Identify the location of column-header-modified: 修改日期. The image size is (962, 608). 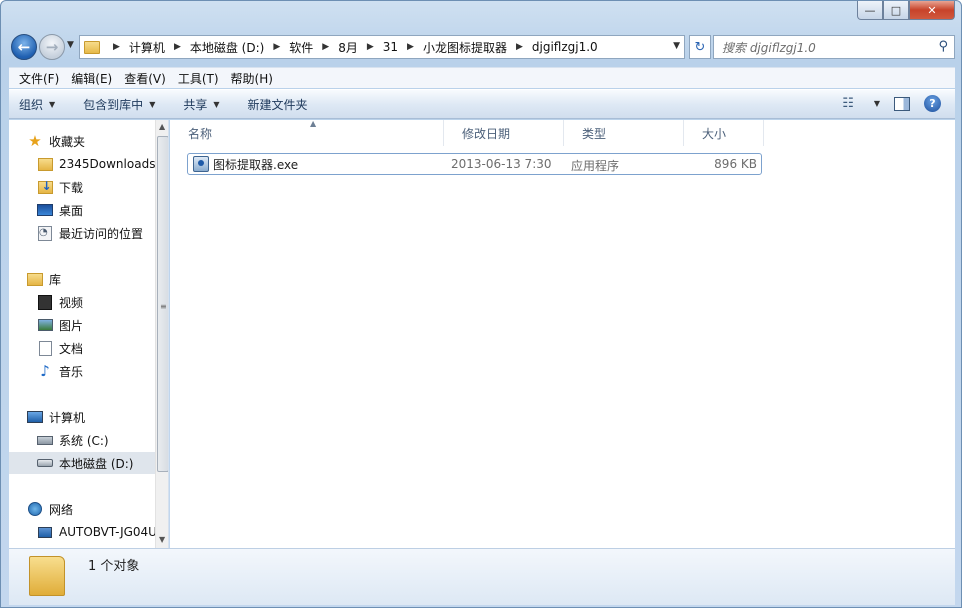
(504, 133).